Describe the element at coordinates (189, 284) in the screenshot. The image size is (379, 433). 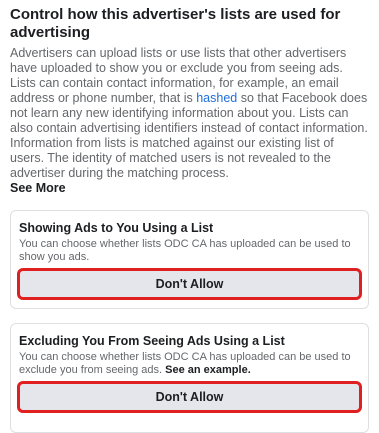
I see `dont-allow-showing-button: Don't Allow` at that location.